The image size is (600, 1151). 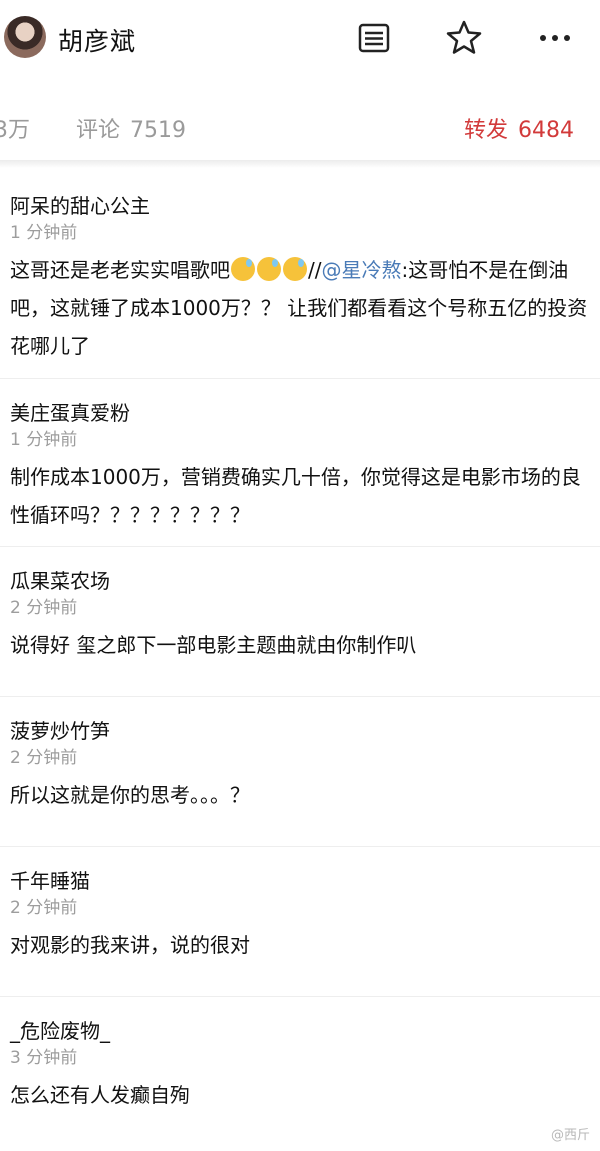 What do you see at coordinates (300, 622) in the screenshot?
I see `list-item: 瓜果菜农场 2 分钟前 说得好 玺之郎下一部电影主题曲就由你制作叭` at bounding box center [300, 622].